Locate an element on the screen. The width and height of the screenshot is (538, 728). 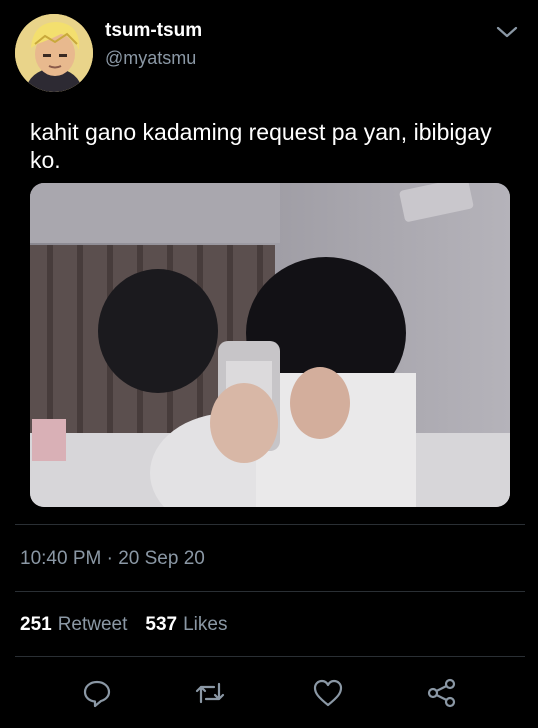
share-icon is located at coordinates (442, 693).